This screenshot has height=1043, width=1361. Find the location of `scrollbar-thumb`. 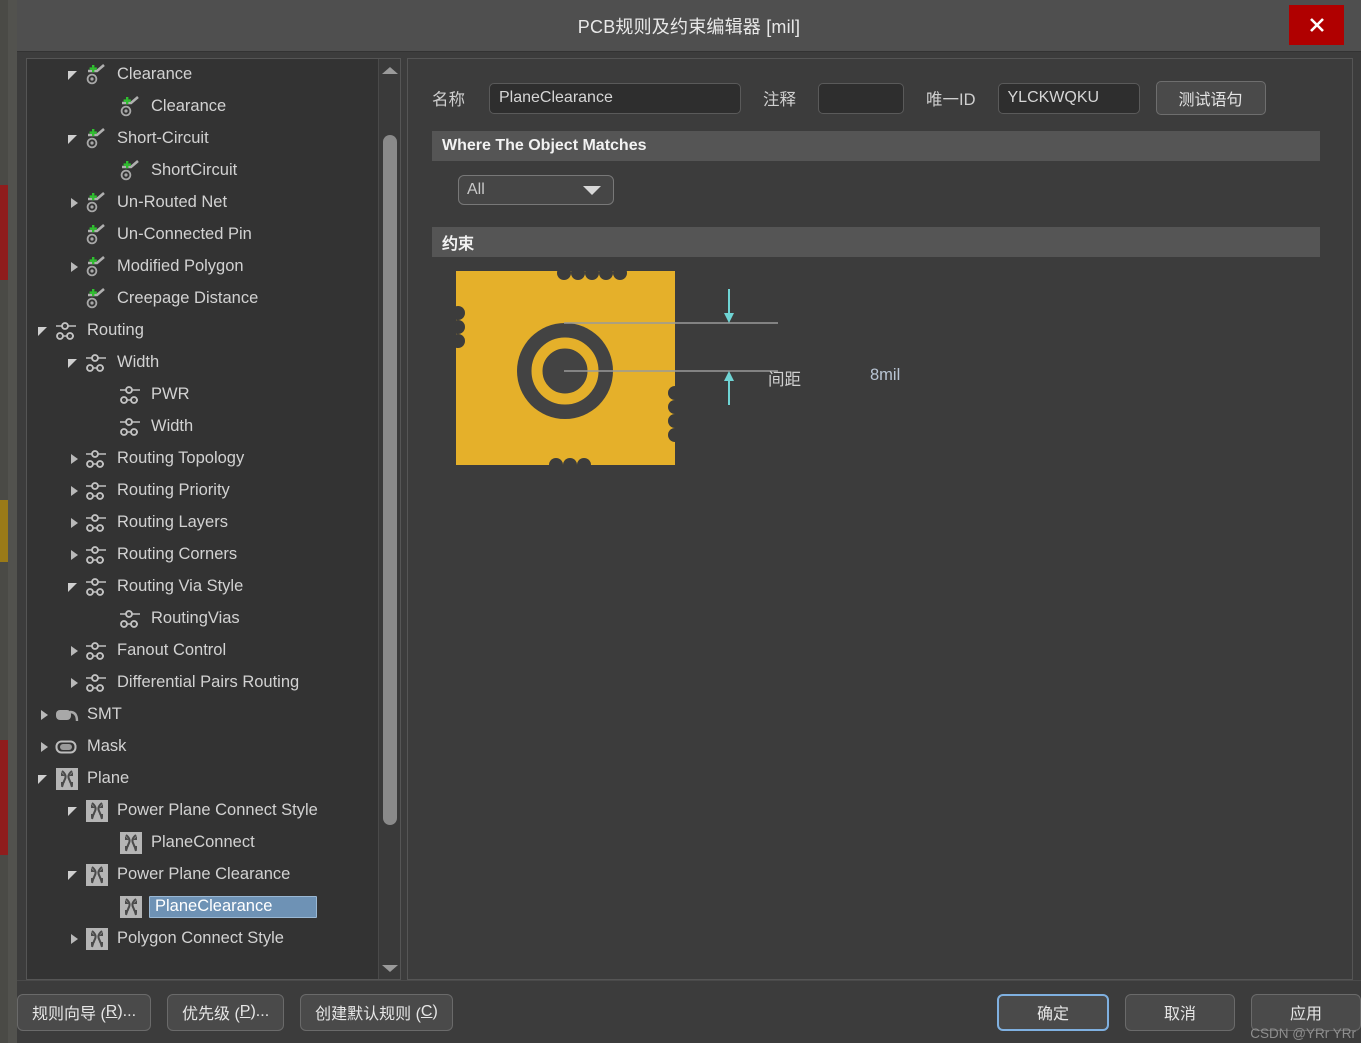

scrollbar-thumb is located at coordinates (390, 480).